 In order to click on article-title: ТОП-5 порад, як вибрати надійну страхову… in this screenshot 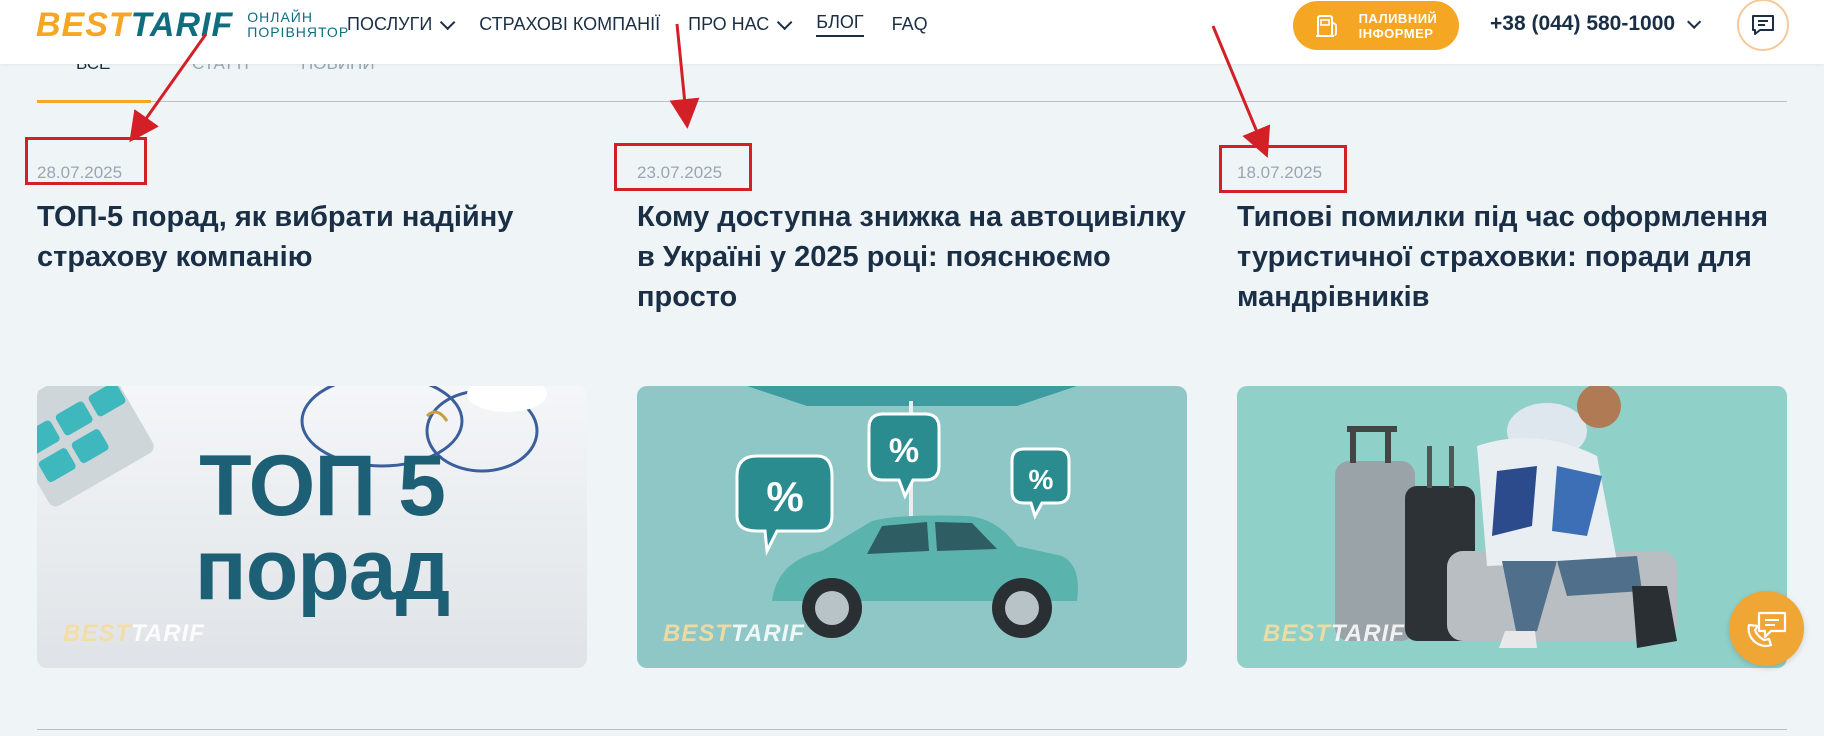, I will do `click(312, 237)`.